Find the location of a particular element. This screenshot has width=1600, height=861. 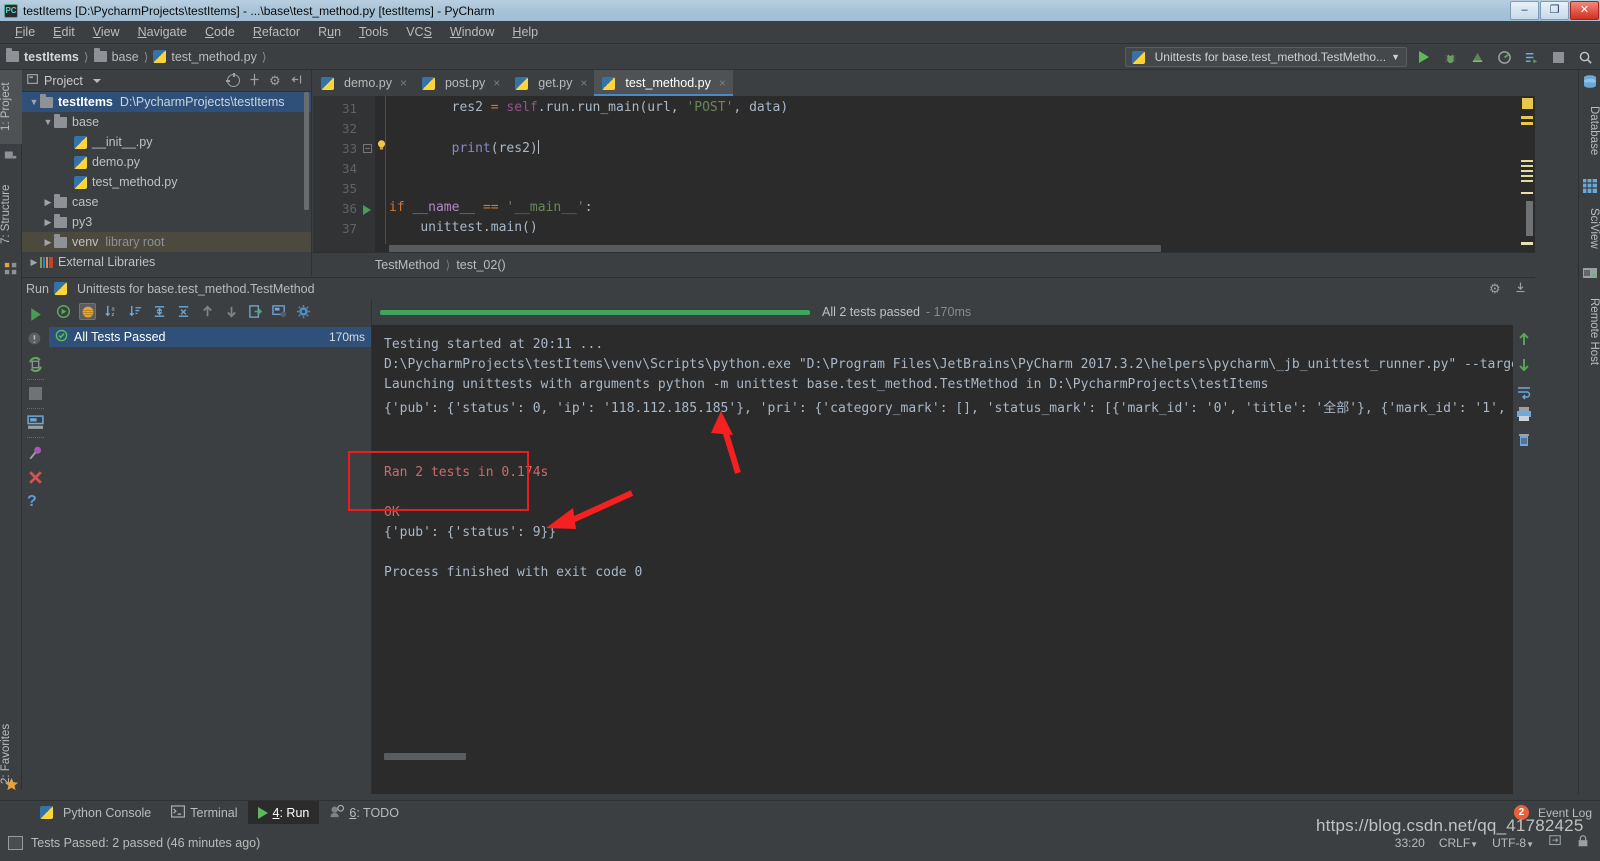

tree-item-external-libraries: External Libraries is located at coordinates (166, 262).